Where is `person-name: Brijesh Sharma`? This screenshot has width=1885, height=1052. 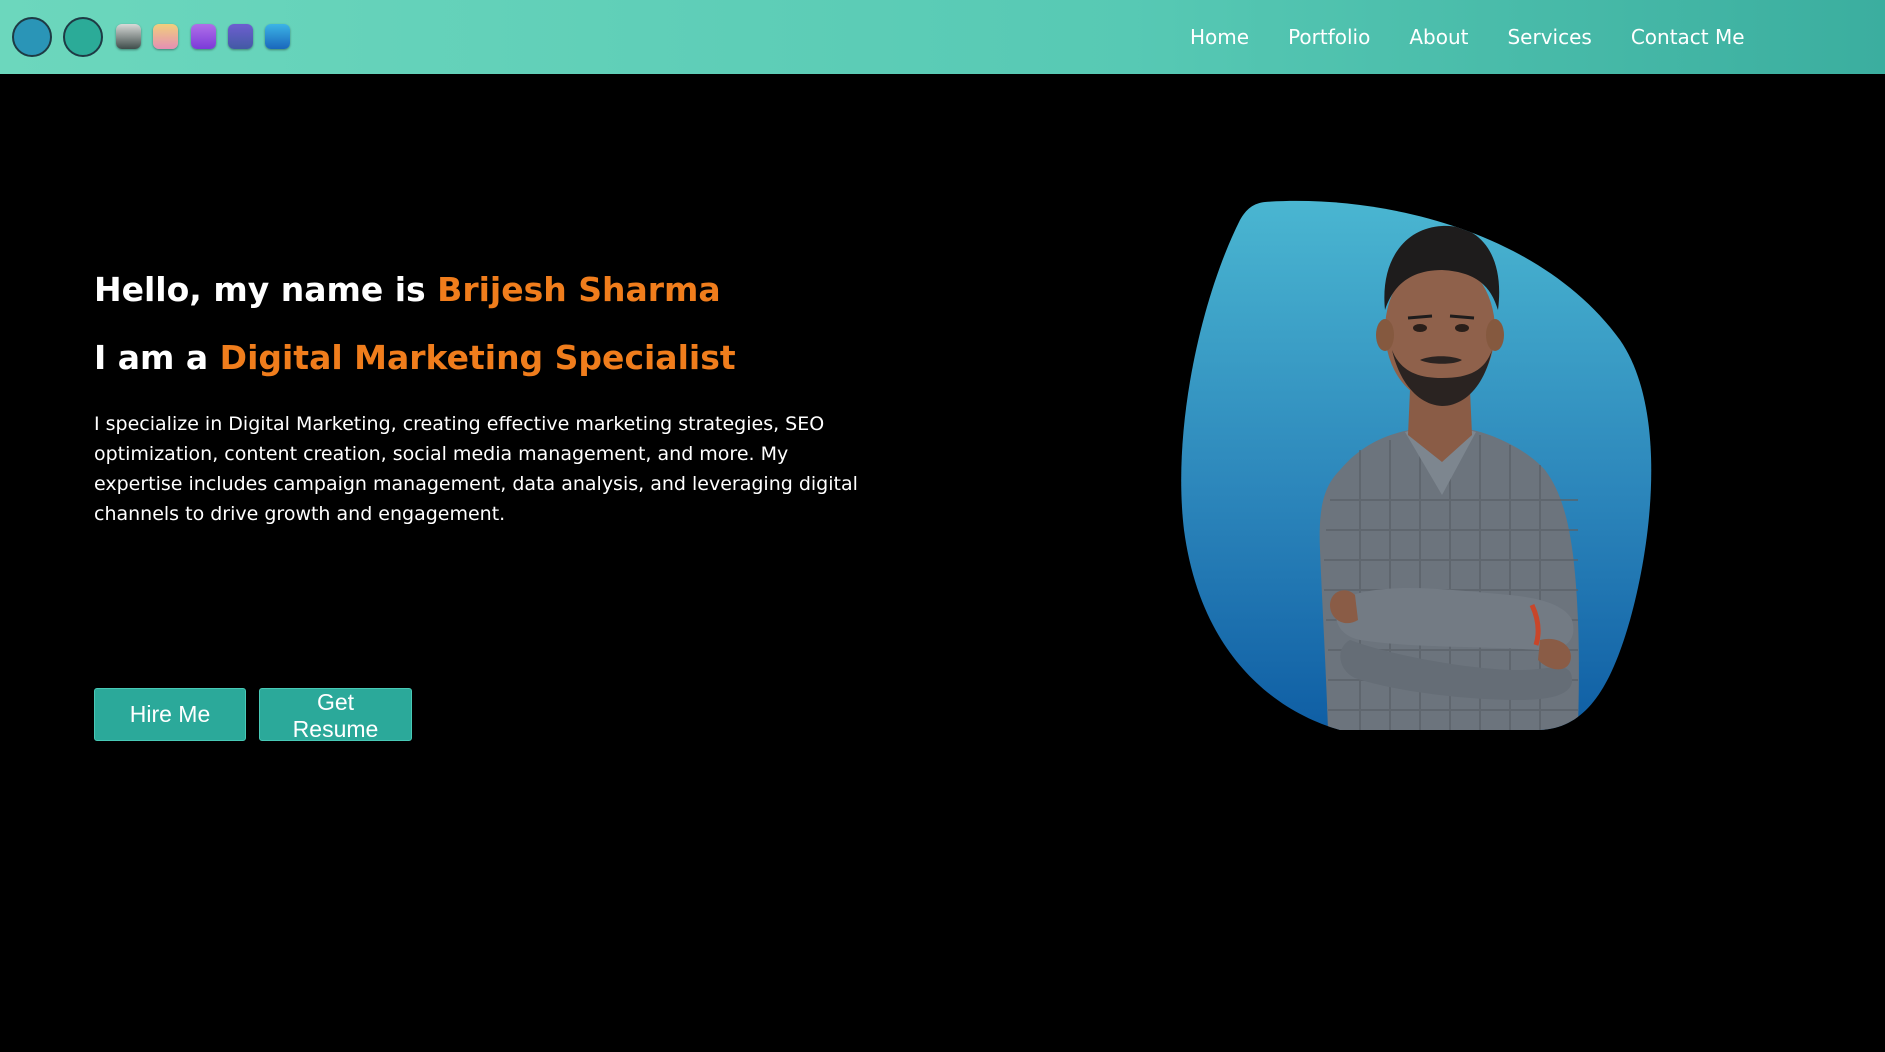
person-name: Brijesh Sharma is located at coordinates (579, 289).